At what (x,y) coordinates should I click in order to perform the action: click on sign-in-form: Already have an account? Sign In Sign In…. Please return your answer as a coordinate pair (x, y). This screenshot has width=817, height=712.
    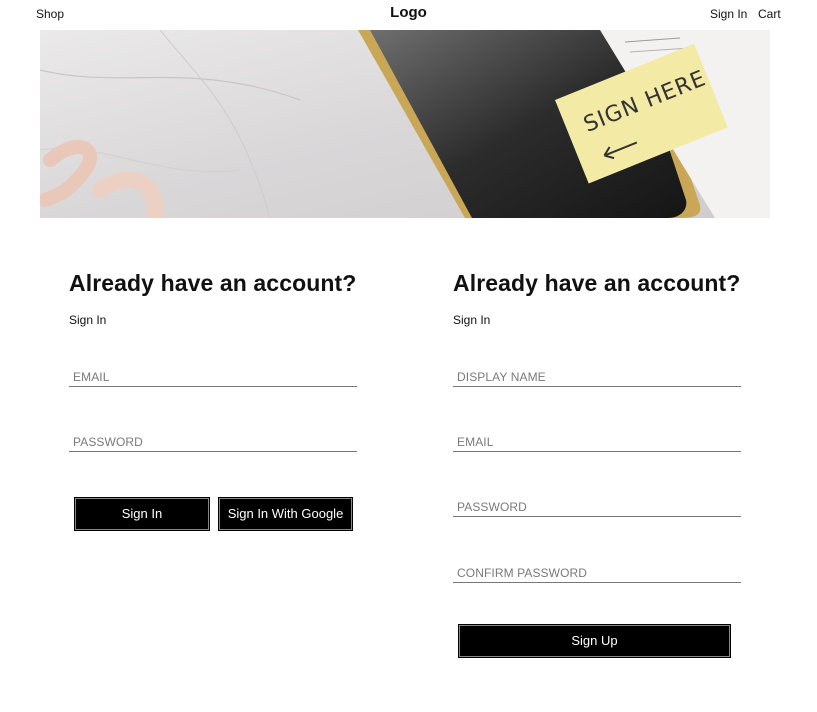
    Looking at the image, I should click on (214, 400).